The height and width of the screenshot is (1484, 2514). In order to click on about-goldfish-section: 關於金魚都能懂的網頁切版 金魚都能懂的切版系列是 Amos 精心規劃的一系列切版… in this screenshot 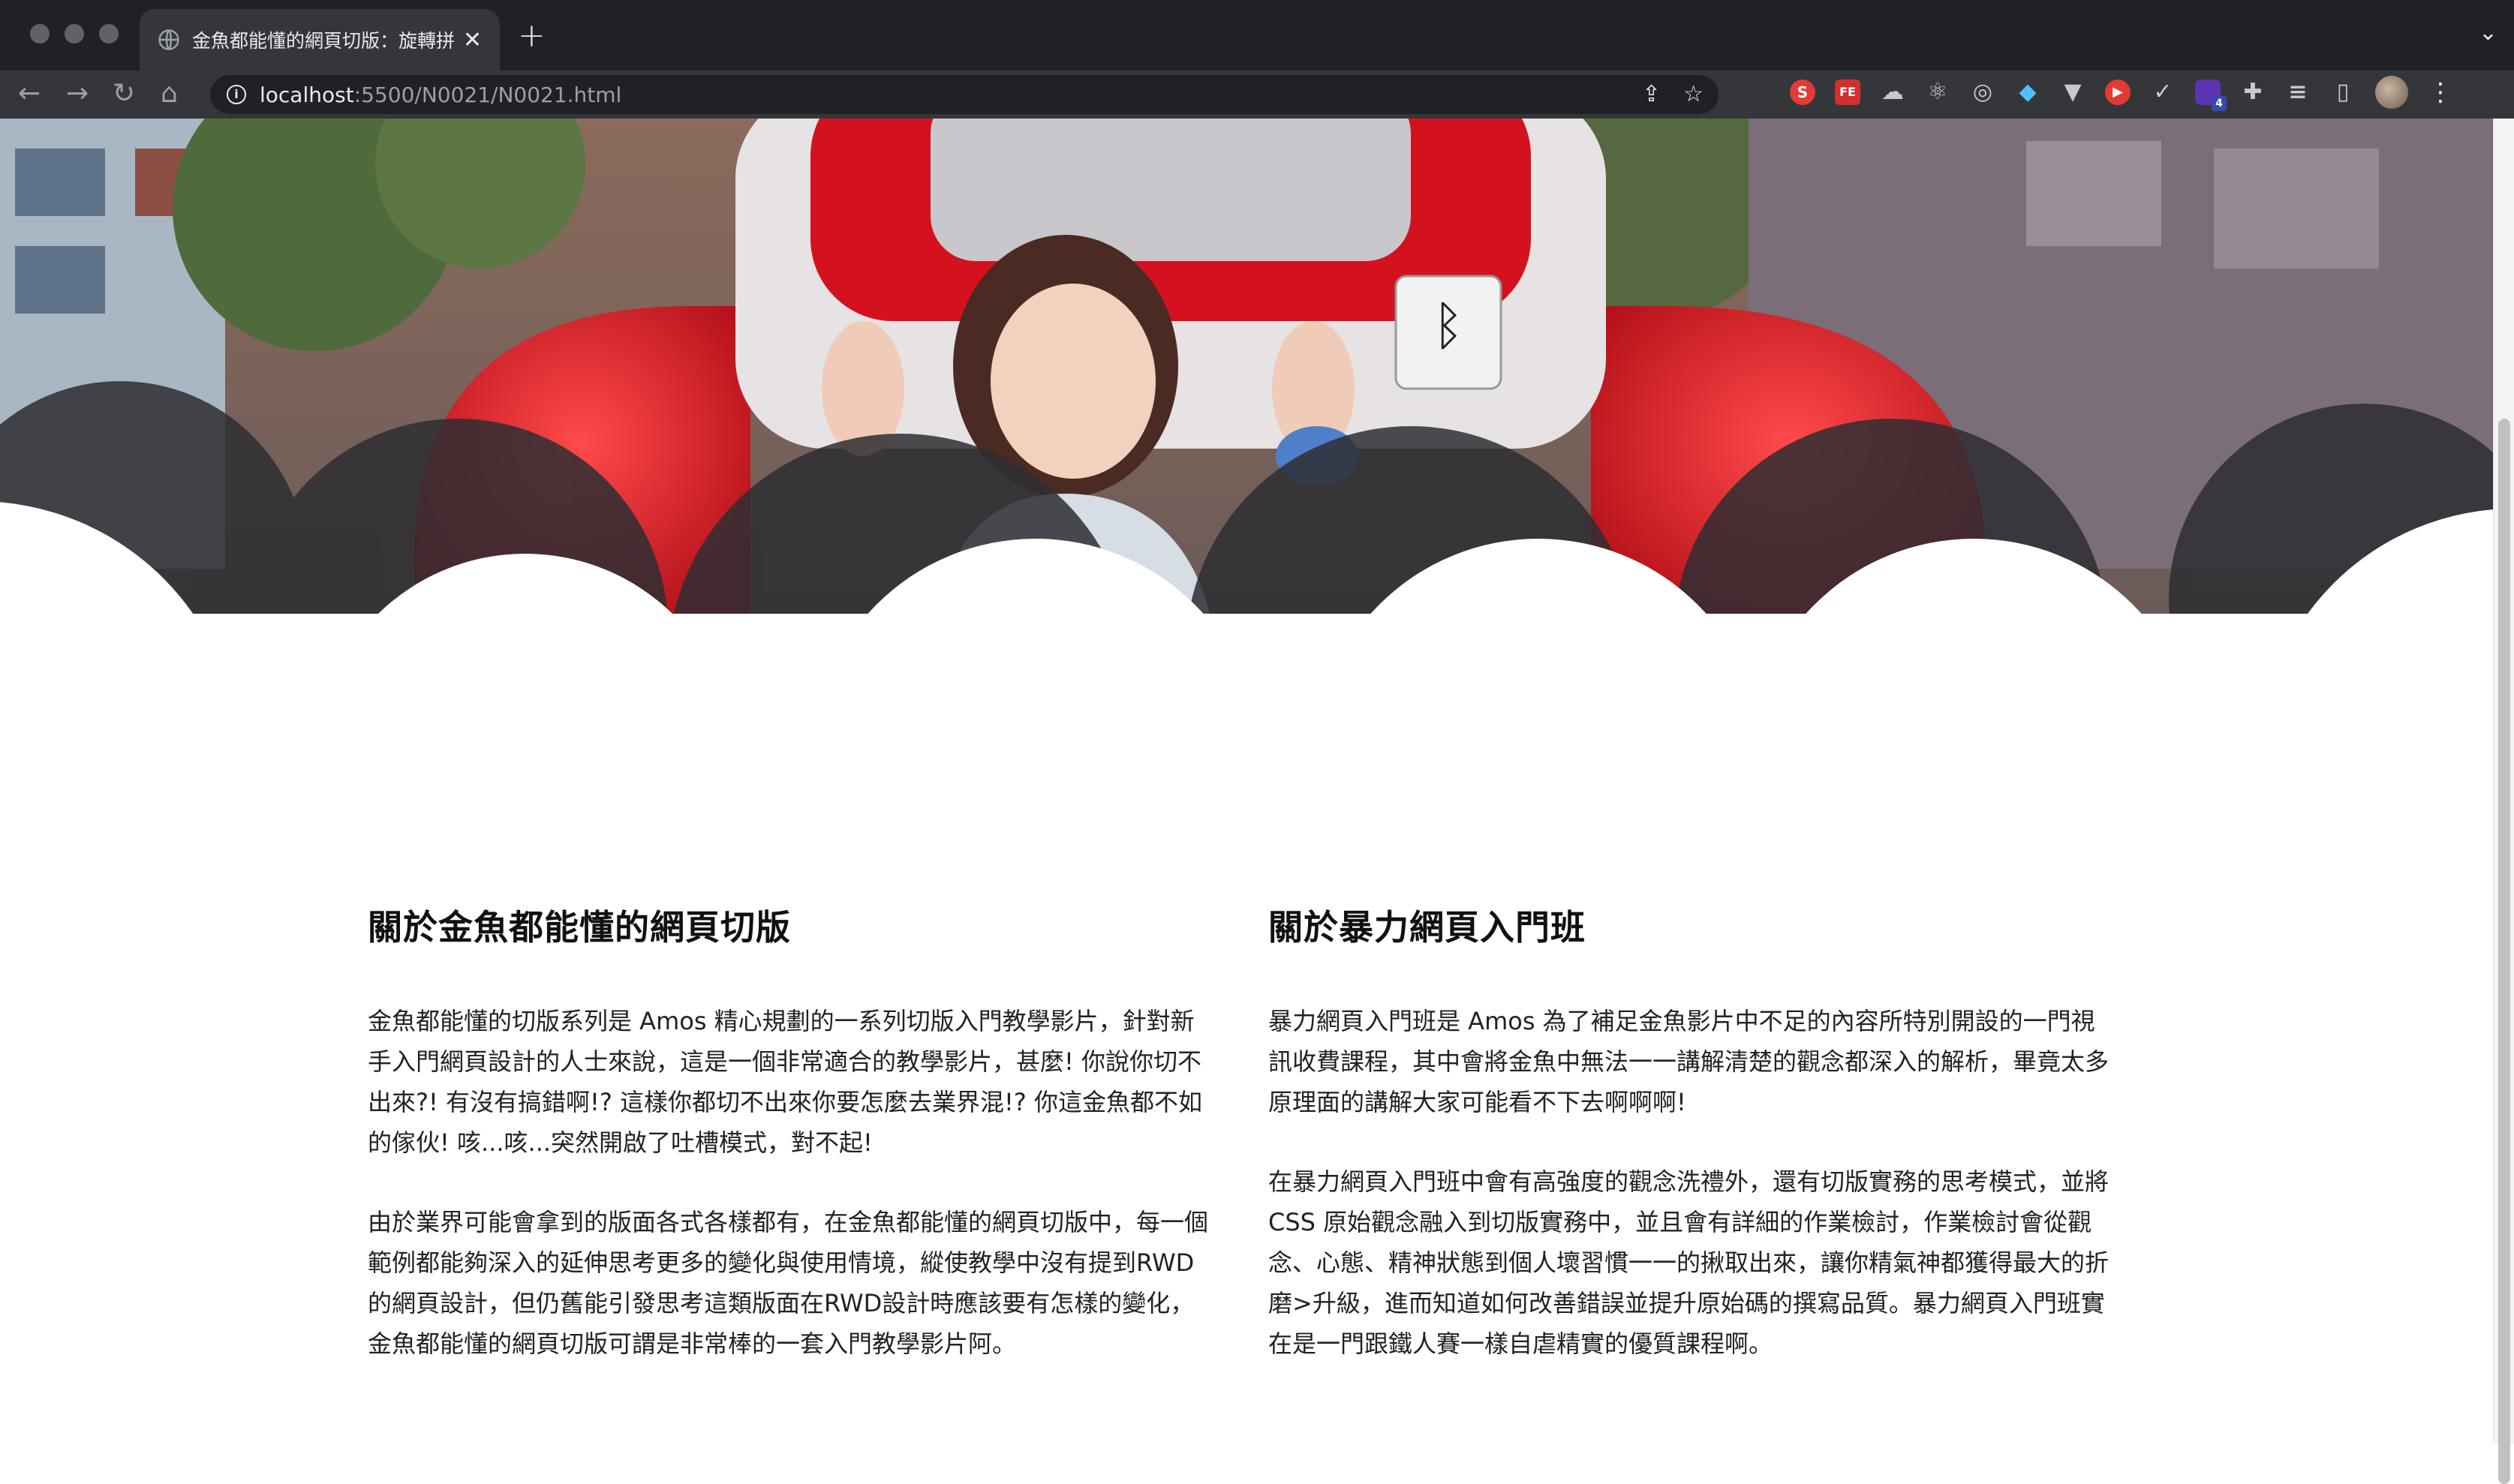, I will do `click(792, 1151)`.